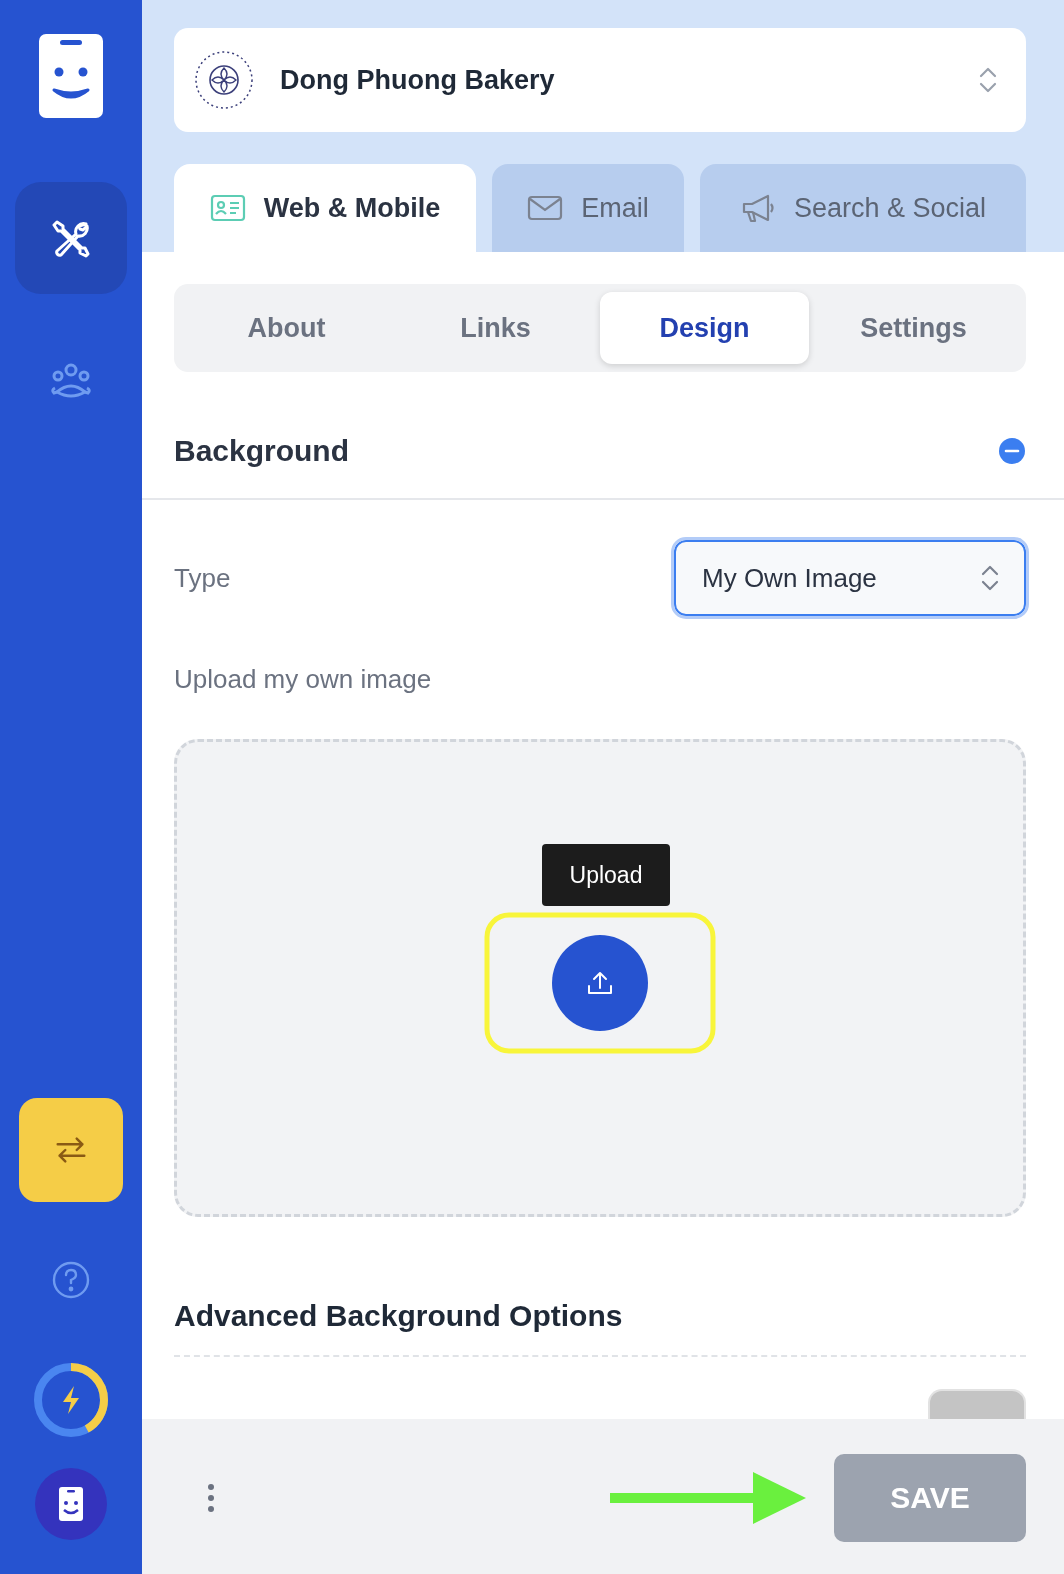 This screenshot has height=1574, width=1064. I want to click on help-icon, so click(71, 1280).